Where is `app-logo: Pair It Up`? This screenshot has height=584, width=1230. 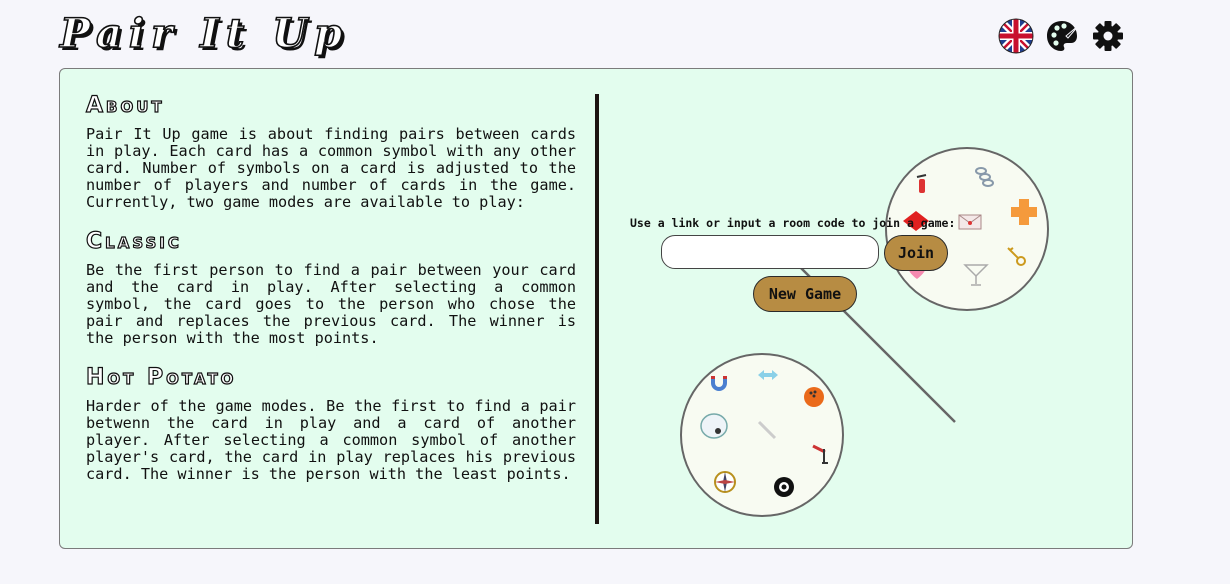
app-logo: Pair It Up is located at coordinates (204, 33).